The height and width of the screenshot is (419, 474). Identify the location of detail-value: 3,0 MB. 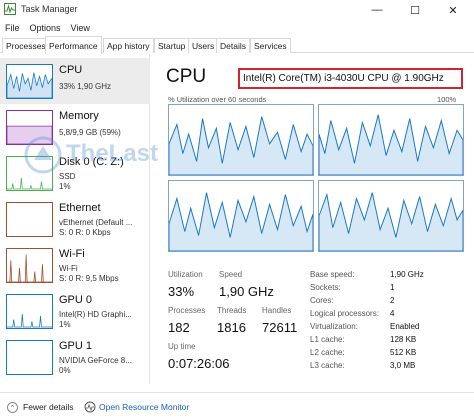
(403, 365).